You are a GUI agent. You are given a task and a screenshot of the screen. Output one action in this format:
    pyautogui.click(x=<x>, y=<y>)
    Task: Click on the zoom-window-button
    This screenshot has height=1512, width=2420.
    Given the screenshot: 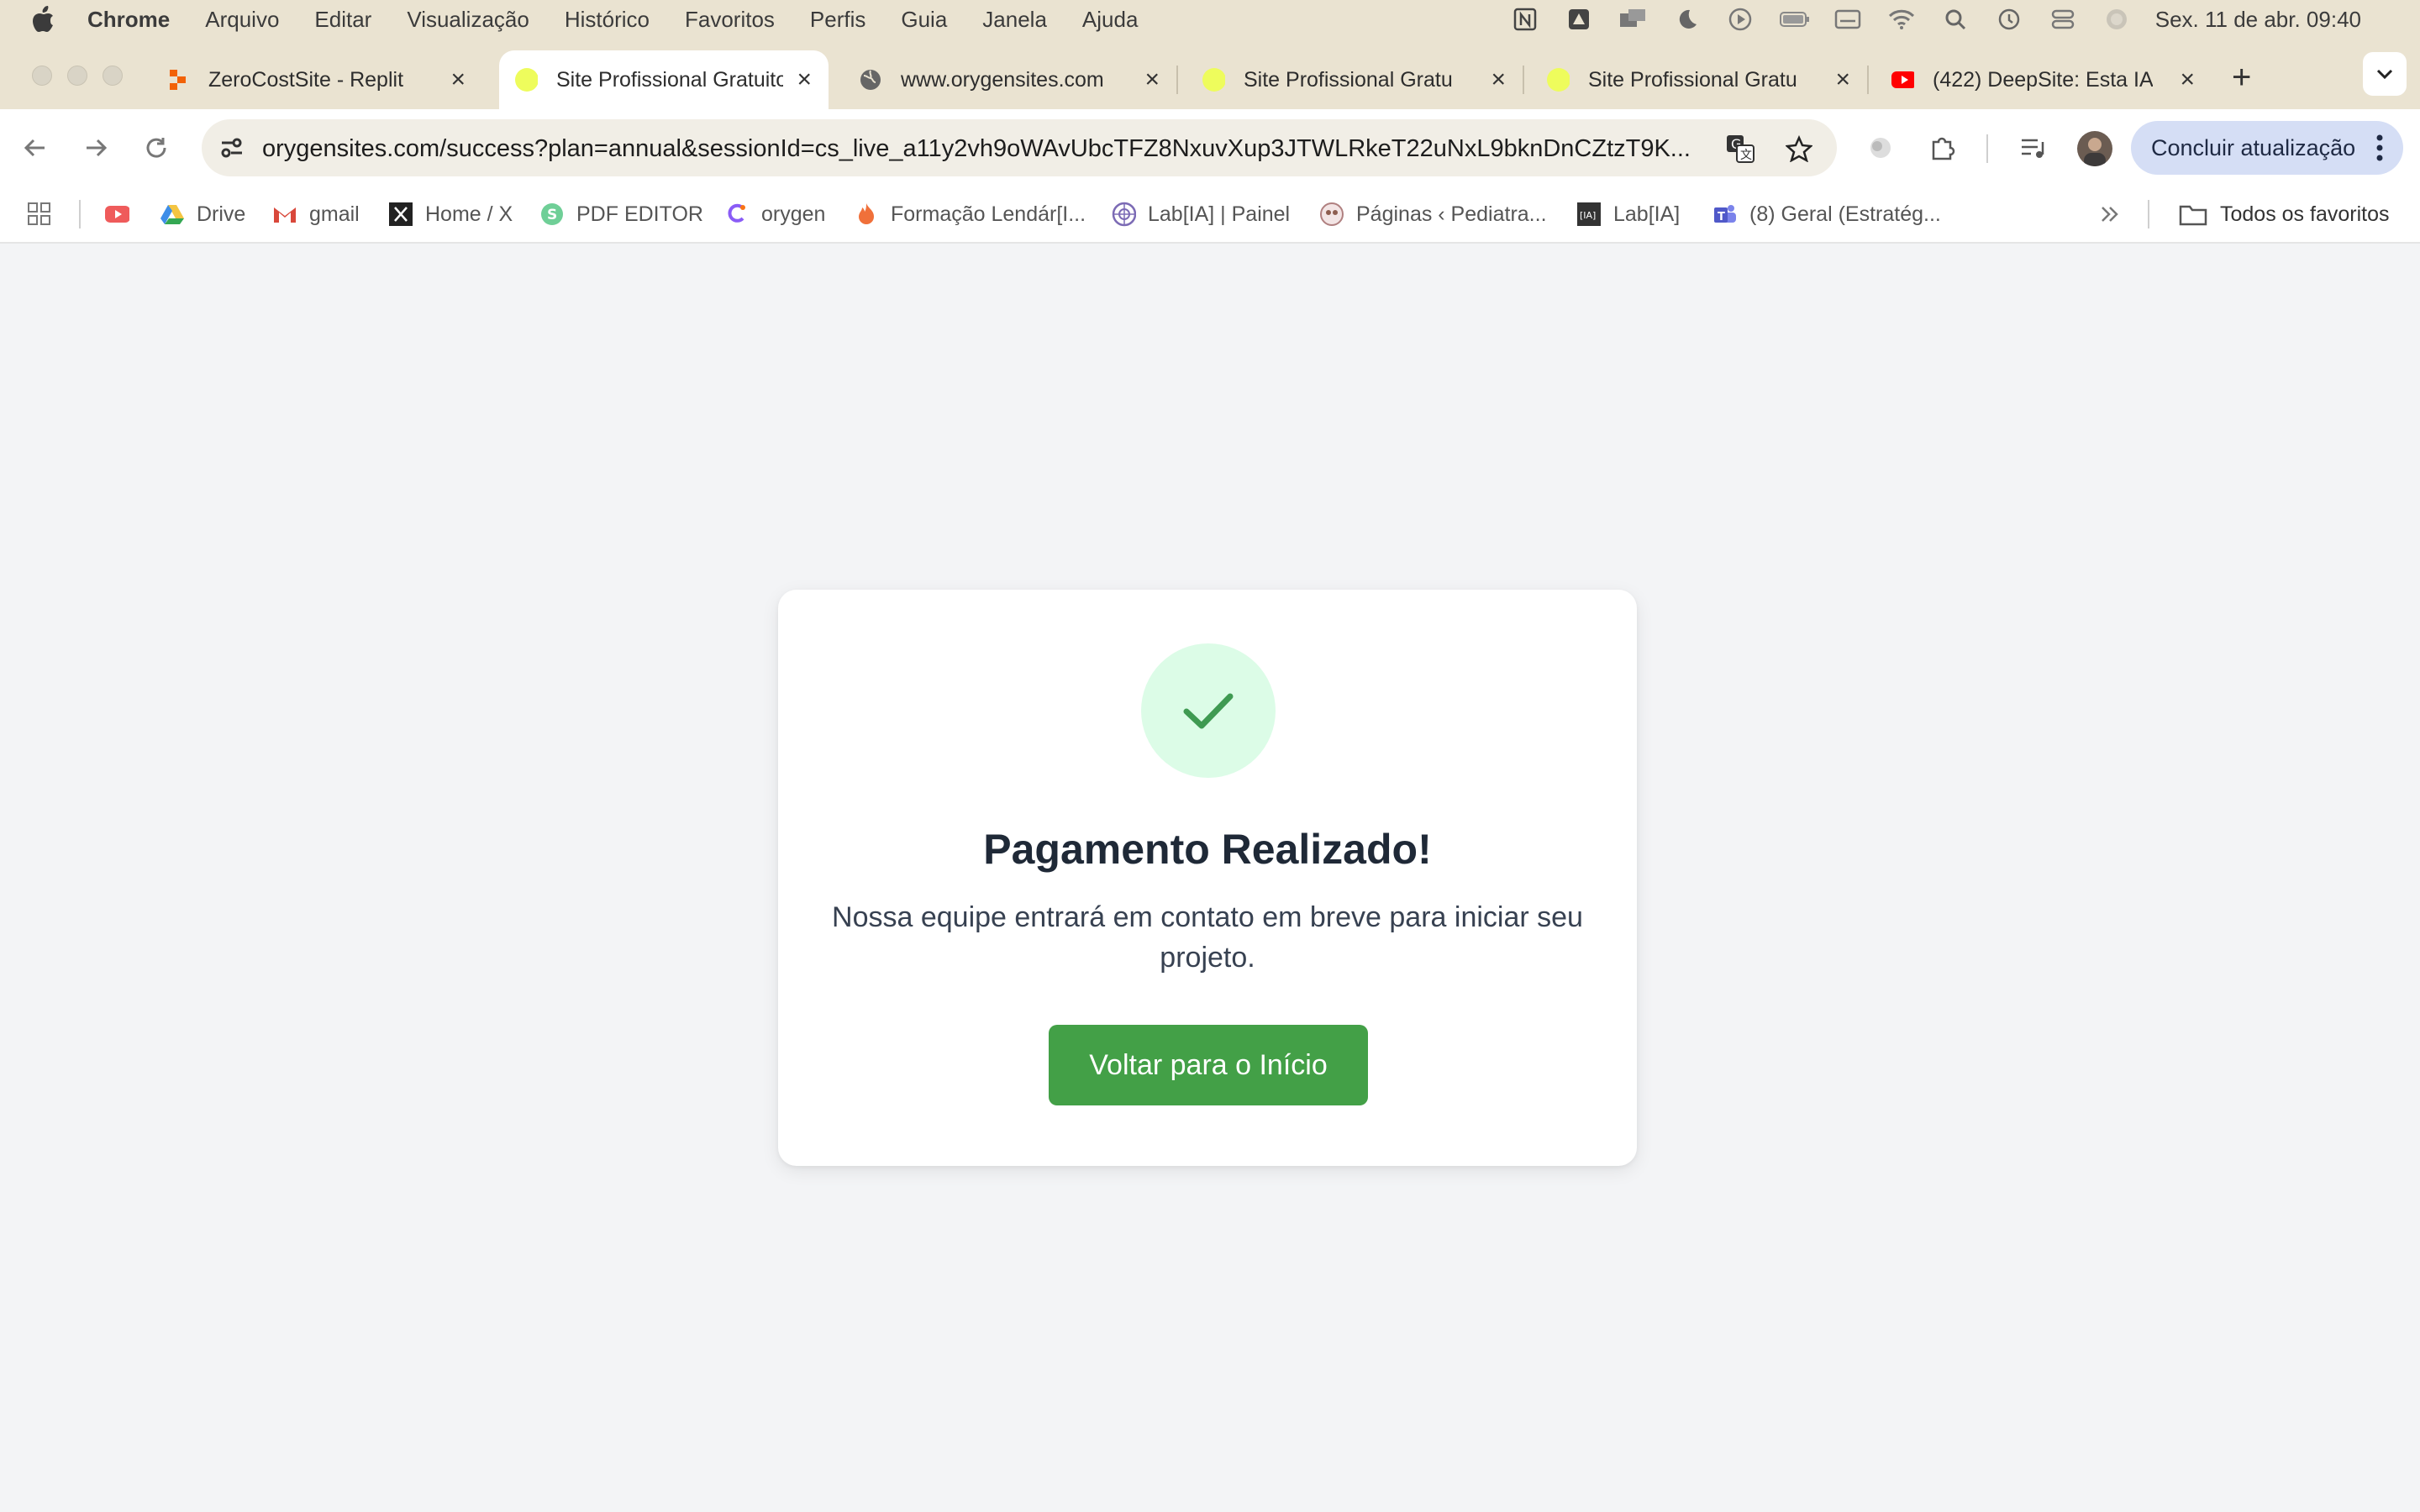 What is the action you would take?
    pyautogui.click(x=113, y=76)
    